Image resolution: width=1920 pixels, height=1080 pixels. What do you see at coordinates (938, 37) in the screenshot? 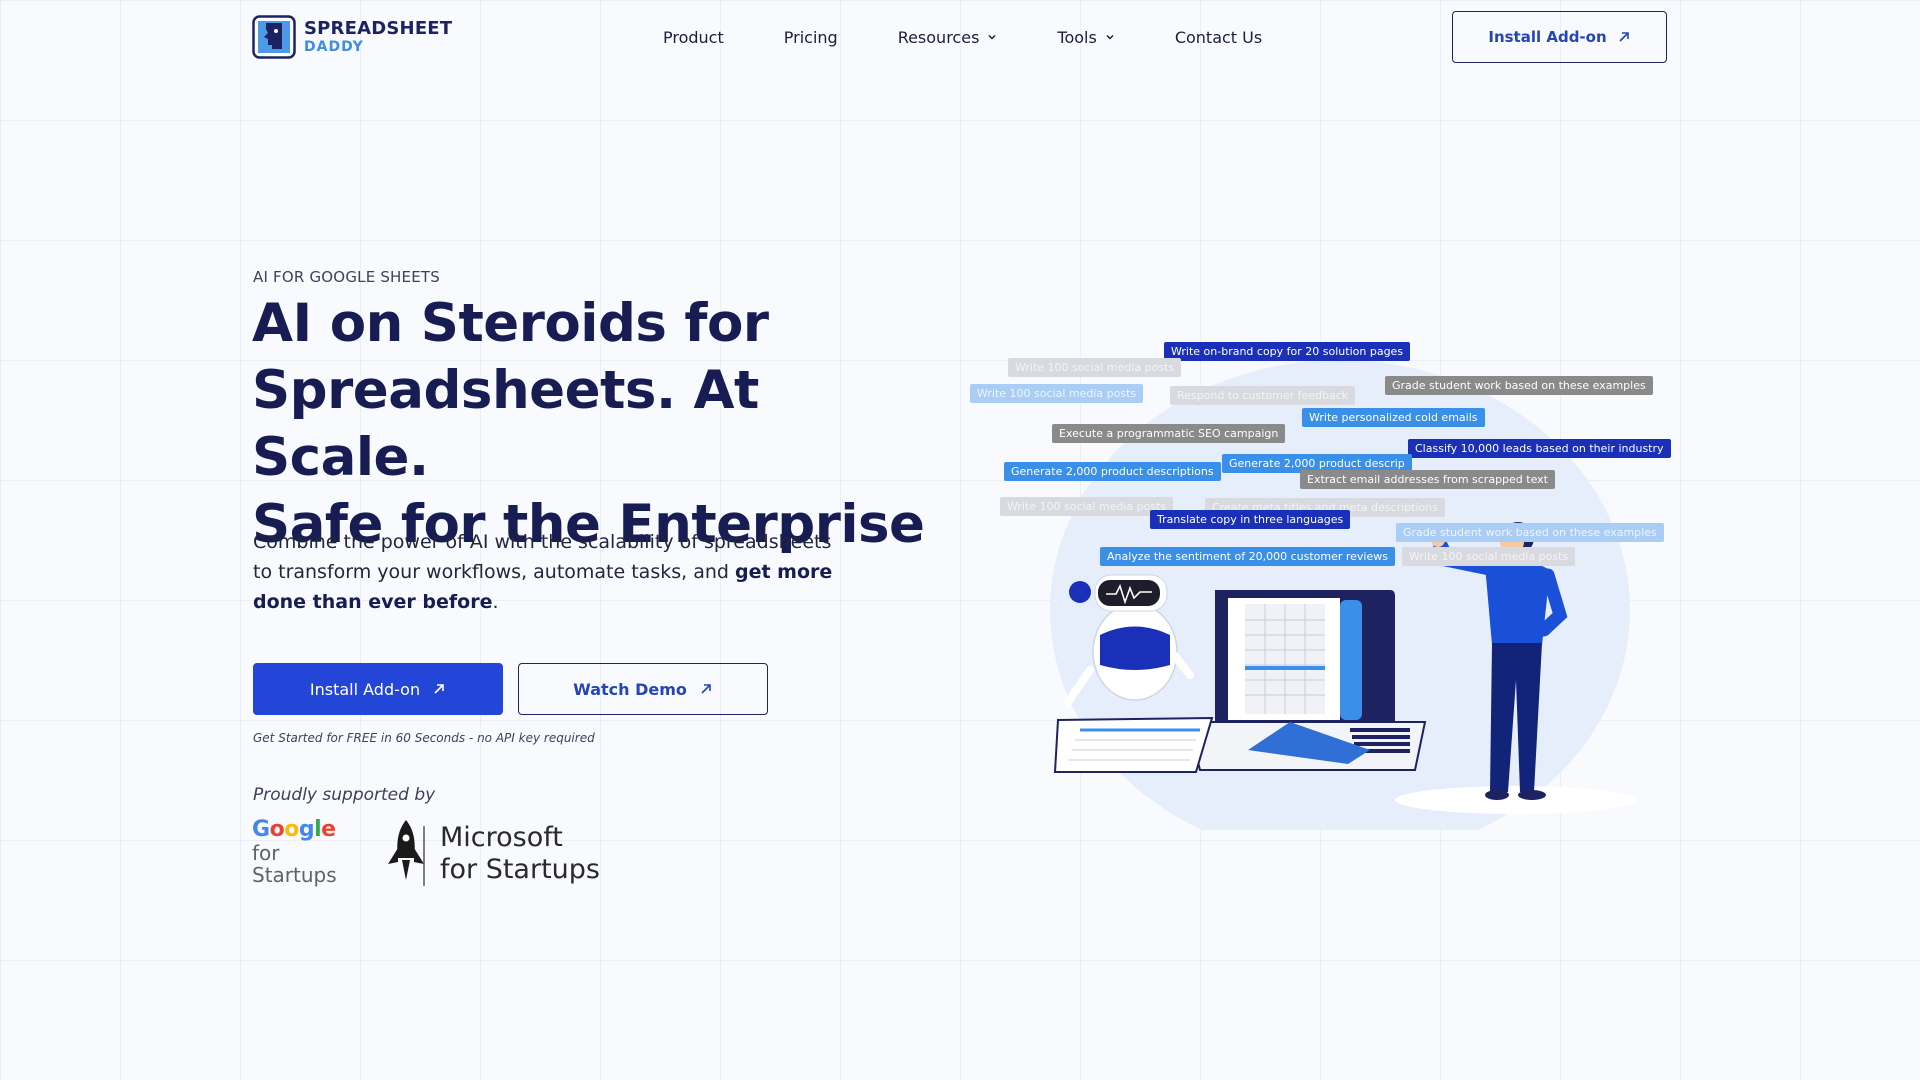
I see `nav-resources-label: Resources` at bounding box center [938, 37].